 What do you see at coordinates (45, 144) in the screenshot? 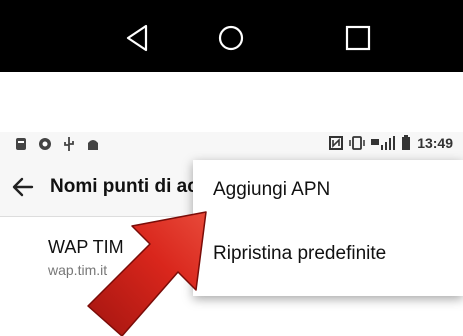
I see `eye-icon` at bounding box center [45, 144].